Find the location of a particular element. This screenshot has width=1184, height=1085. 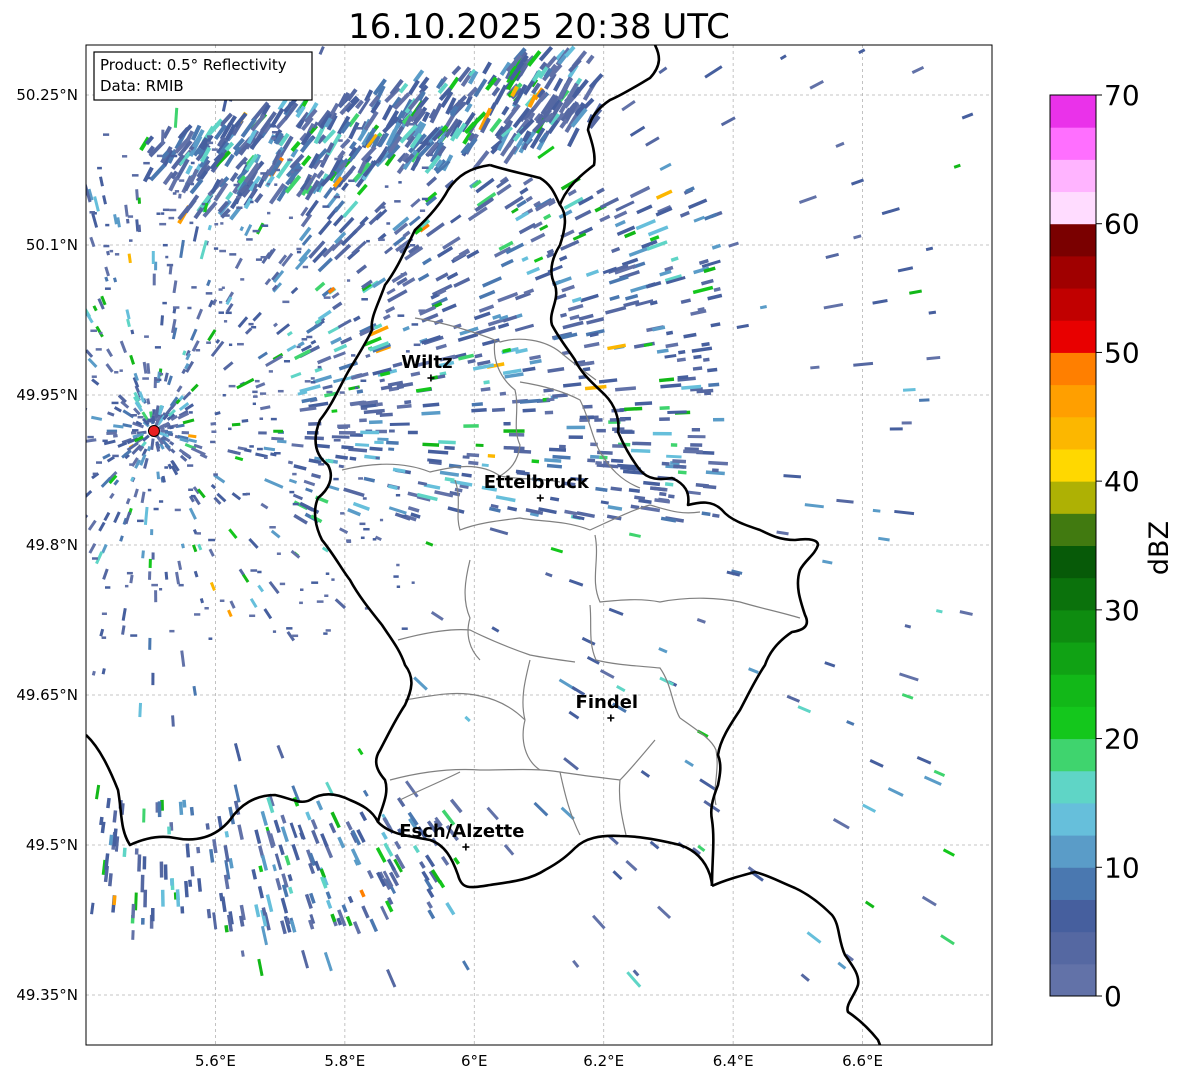

map-title: 16.10.2025 20:38 UTC is located at coordinates (539, 27).